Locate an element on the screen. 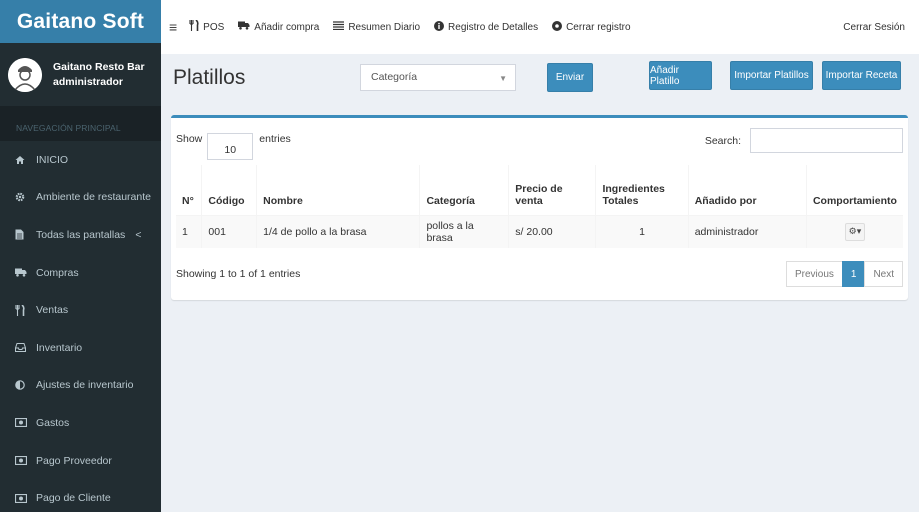  home-icon is located at coordinates (23, 160).